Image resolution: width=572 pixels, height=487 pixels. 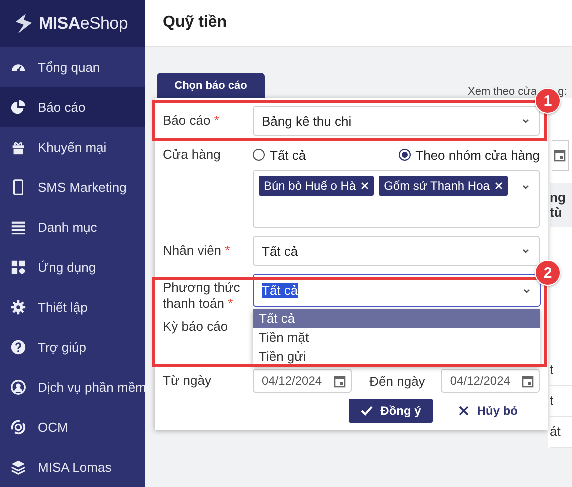 I want to click on sidebar-item: Thiết lập, so click(x=72, y=307).